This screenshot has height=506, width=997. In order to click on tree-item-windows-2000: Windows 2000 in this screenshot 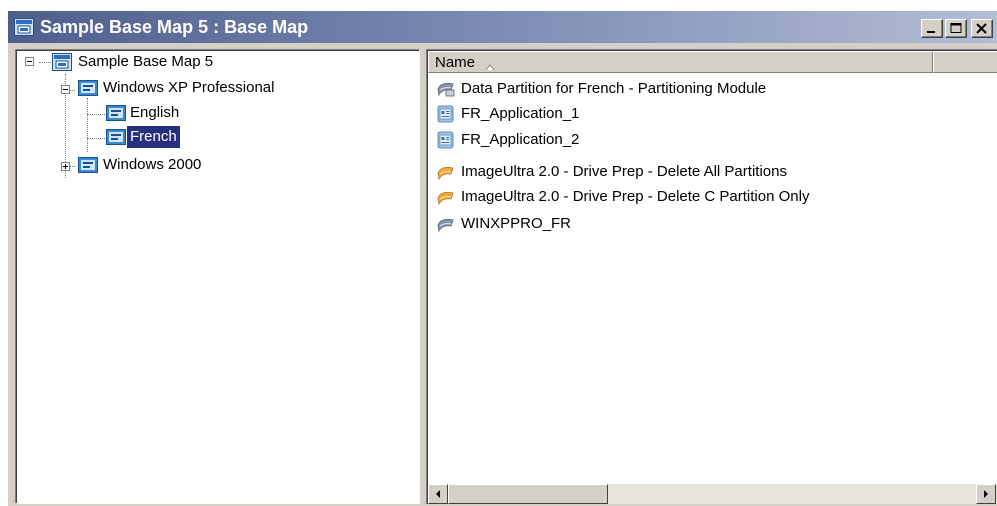, I will do `click(146, 165)`.